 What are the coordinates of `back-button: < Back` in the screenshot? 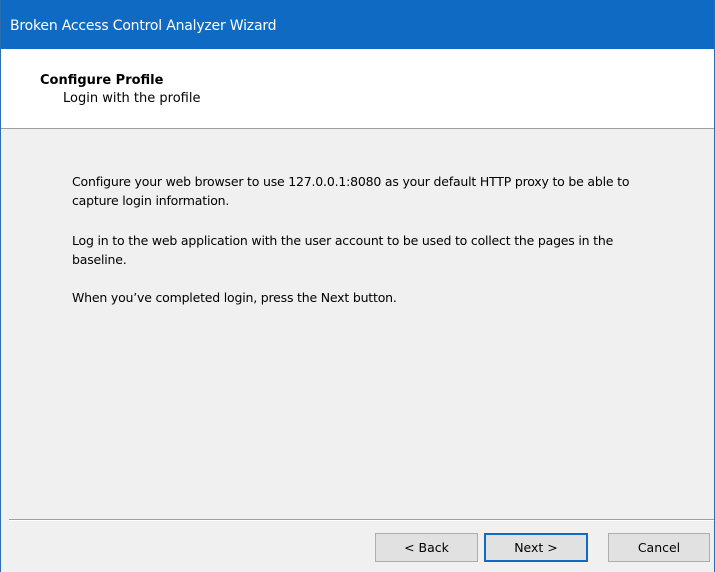 It's located at (426, 547).